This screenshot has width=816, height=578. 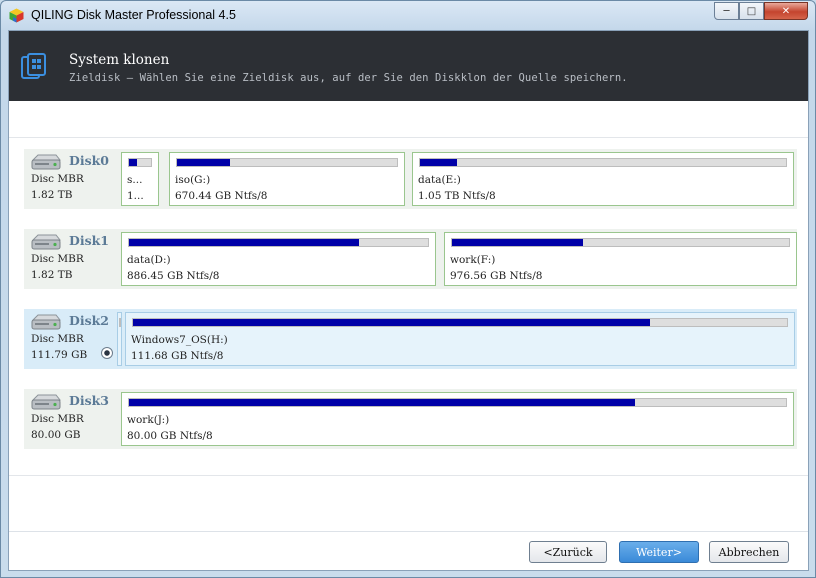 I want to click on partition-info: 111.68 GB Ntfs/8, so click(x=177, y=356).